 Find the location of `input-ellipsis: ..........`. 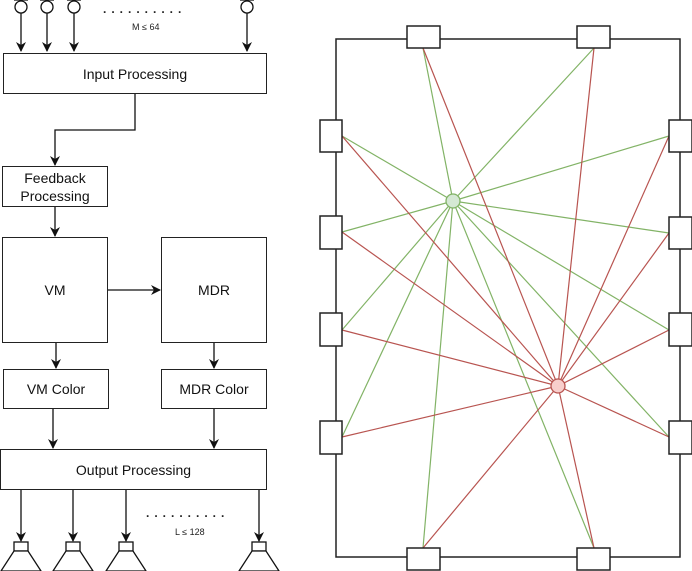

input-ellipsis: .......... is located at coordinates (145, 9).